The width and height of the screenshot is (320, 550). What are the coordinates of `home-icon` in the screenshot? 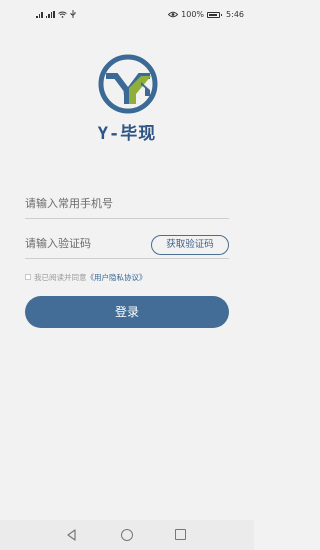 It's located at (127, 535).